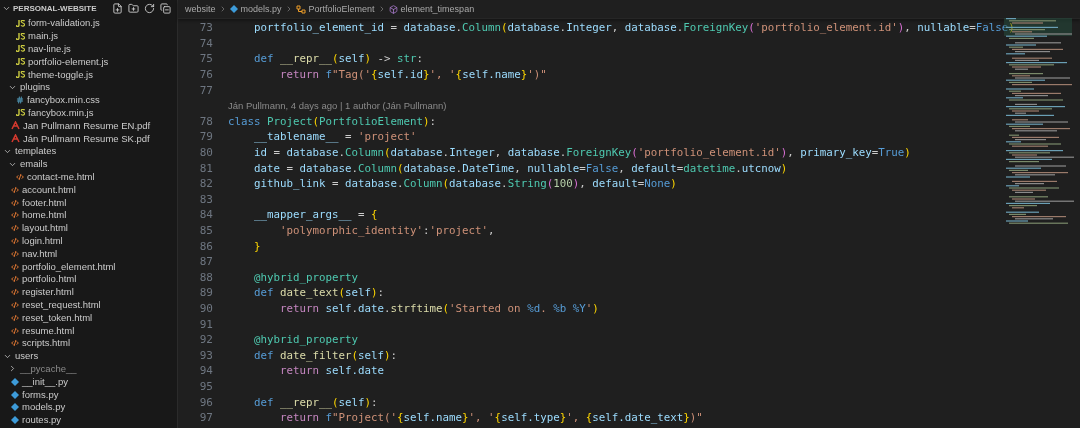  Describe the element at coordinates (6, 8) in the screenshot. I see `chevron-down-icon` at that location.